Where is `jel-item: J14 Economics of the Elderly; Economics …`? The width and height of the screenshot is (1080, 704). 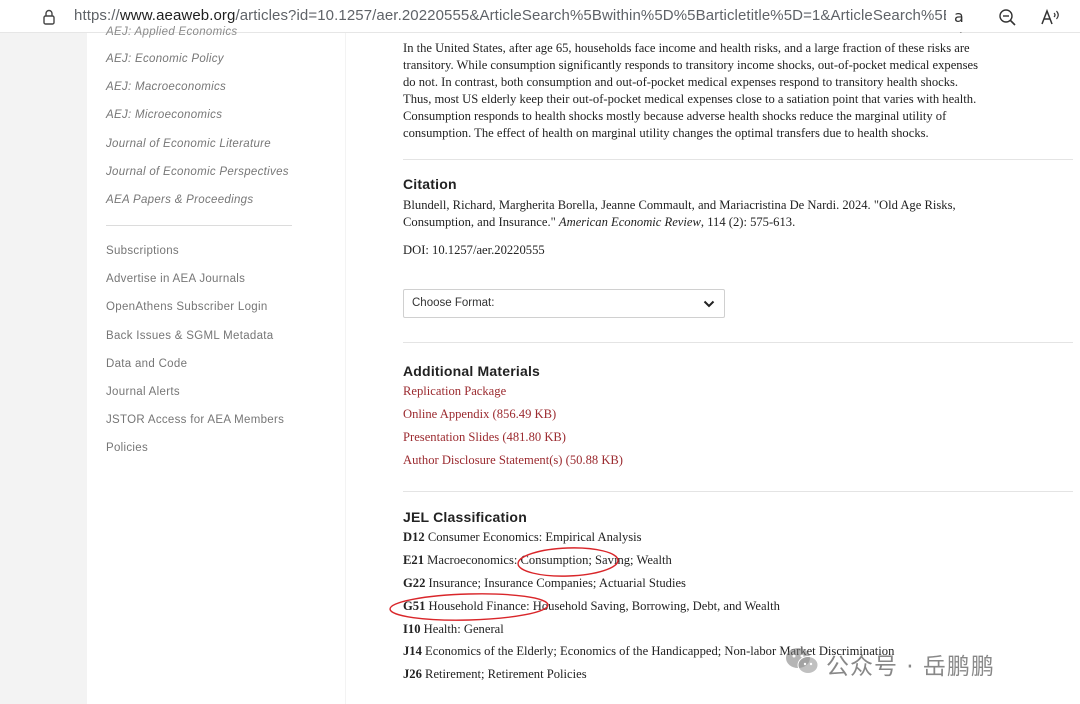
jel-item: J14 Economics of the Elderly; Economics … is located at coordinates (648, 651).